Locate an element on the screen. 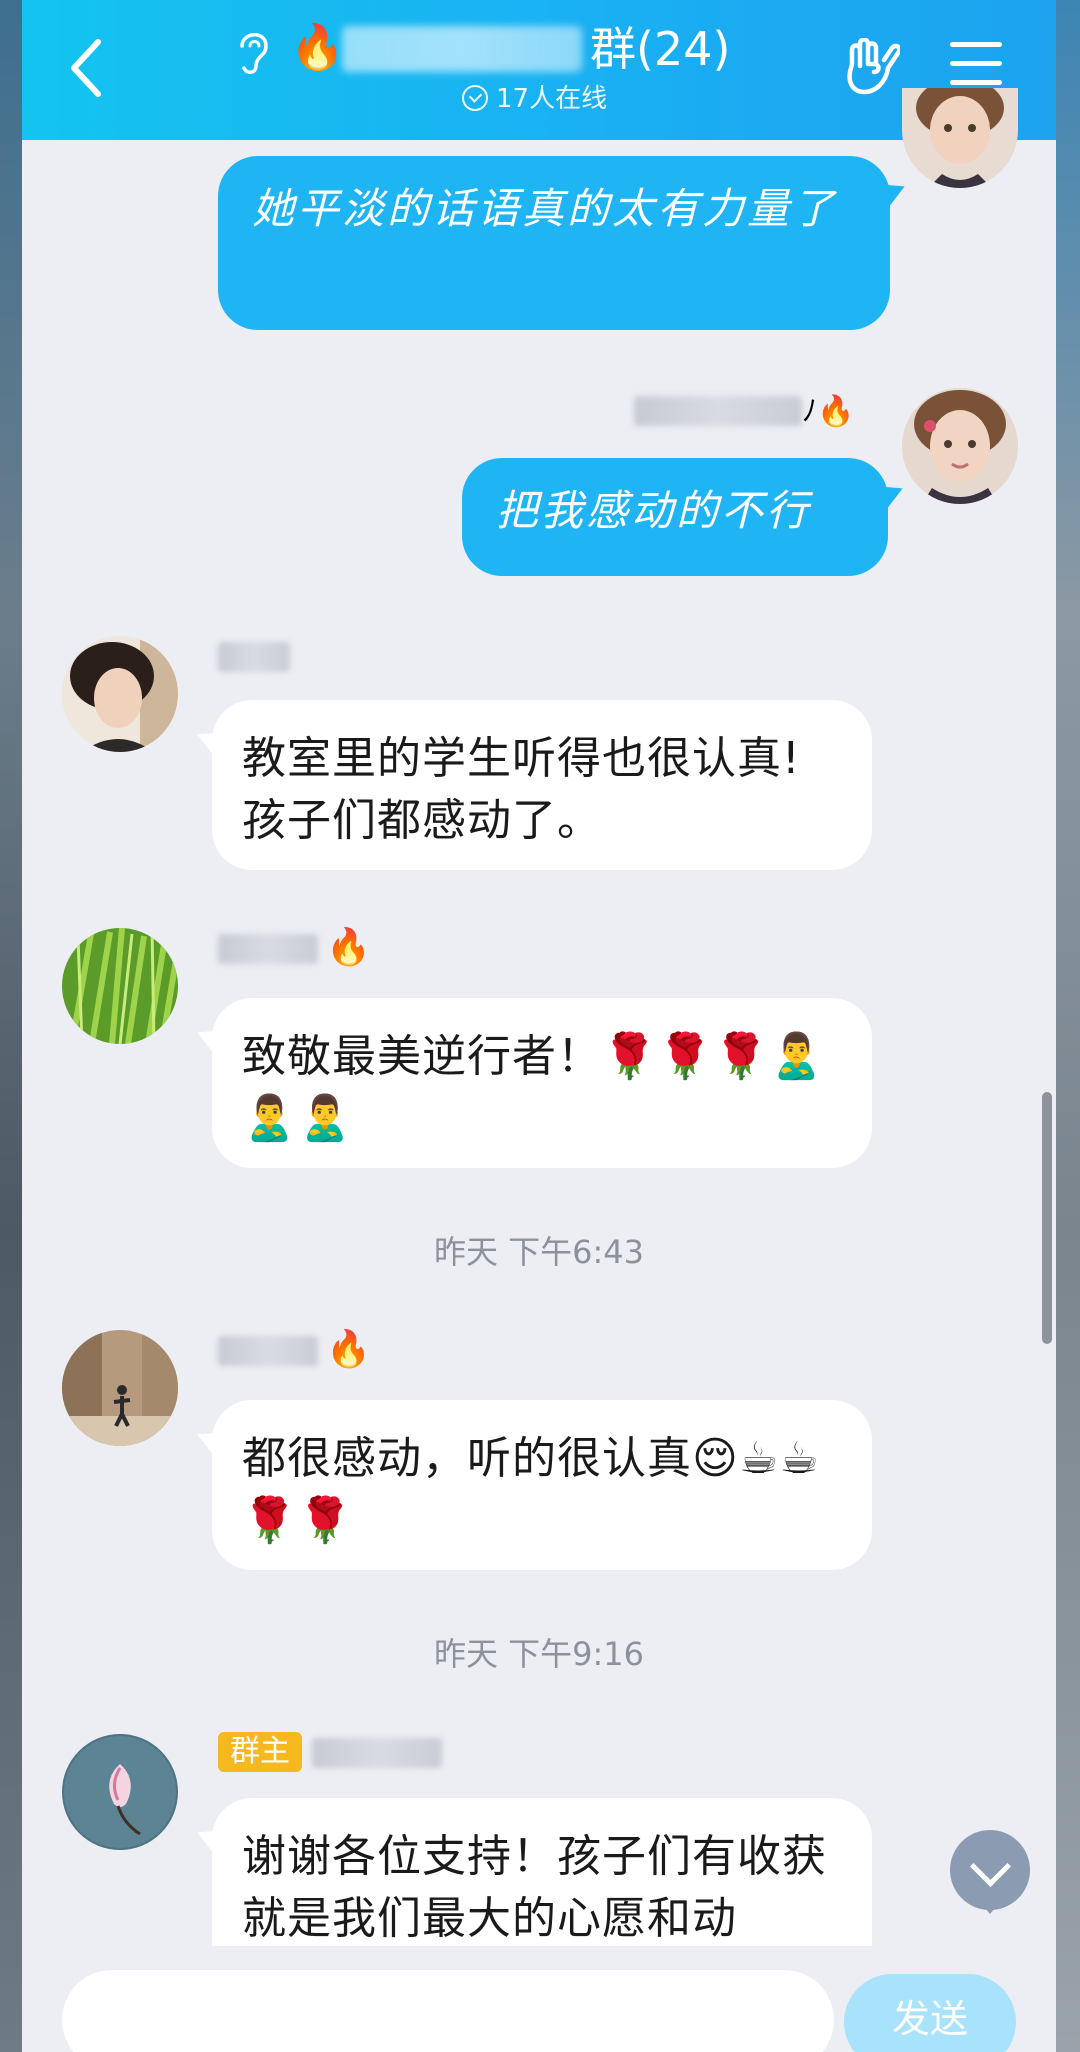 The height and width of the screenshot is (2052, 1080). outer-frame-right is located at coordinates (1068, 1026).